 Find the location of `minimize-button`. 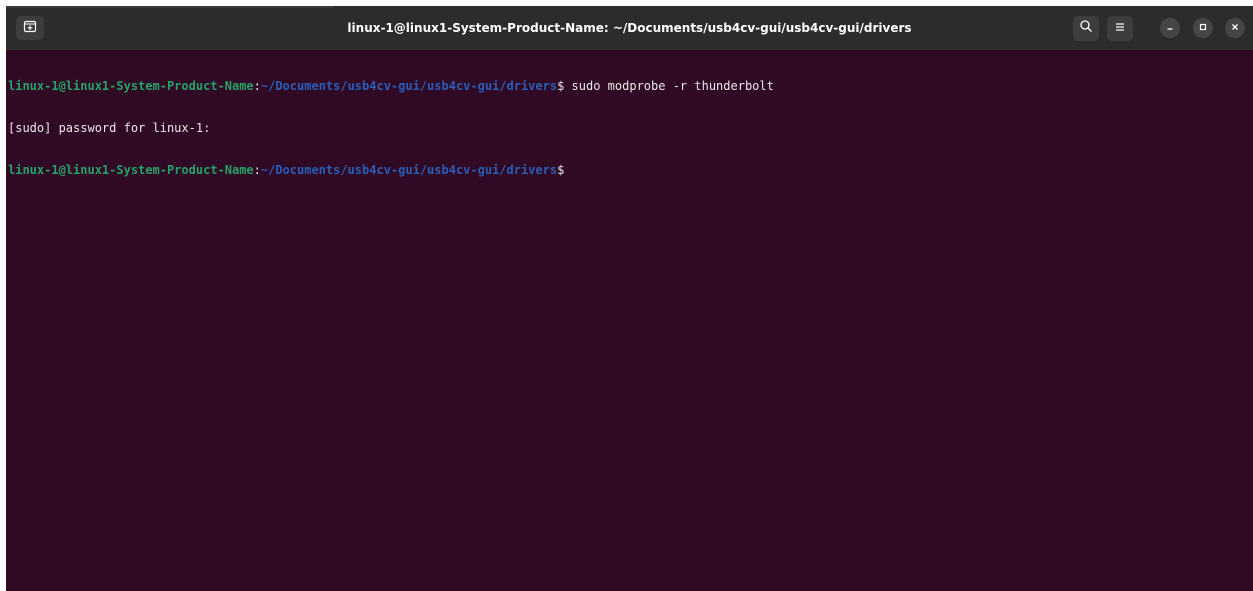

minimize-button is located at coordinates (1170, 28).